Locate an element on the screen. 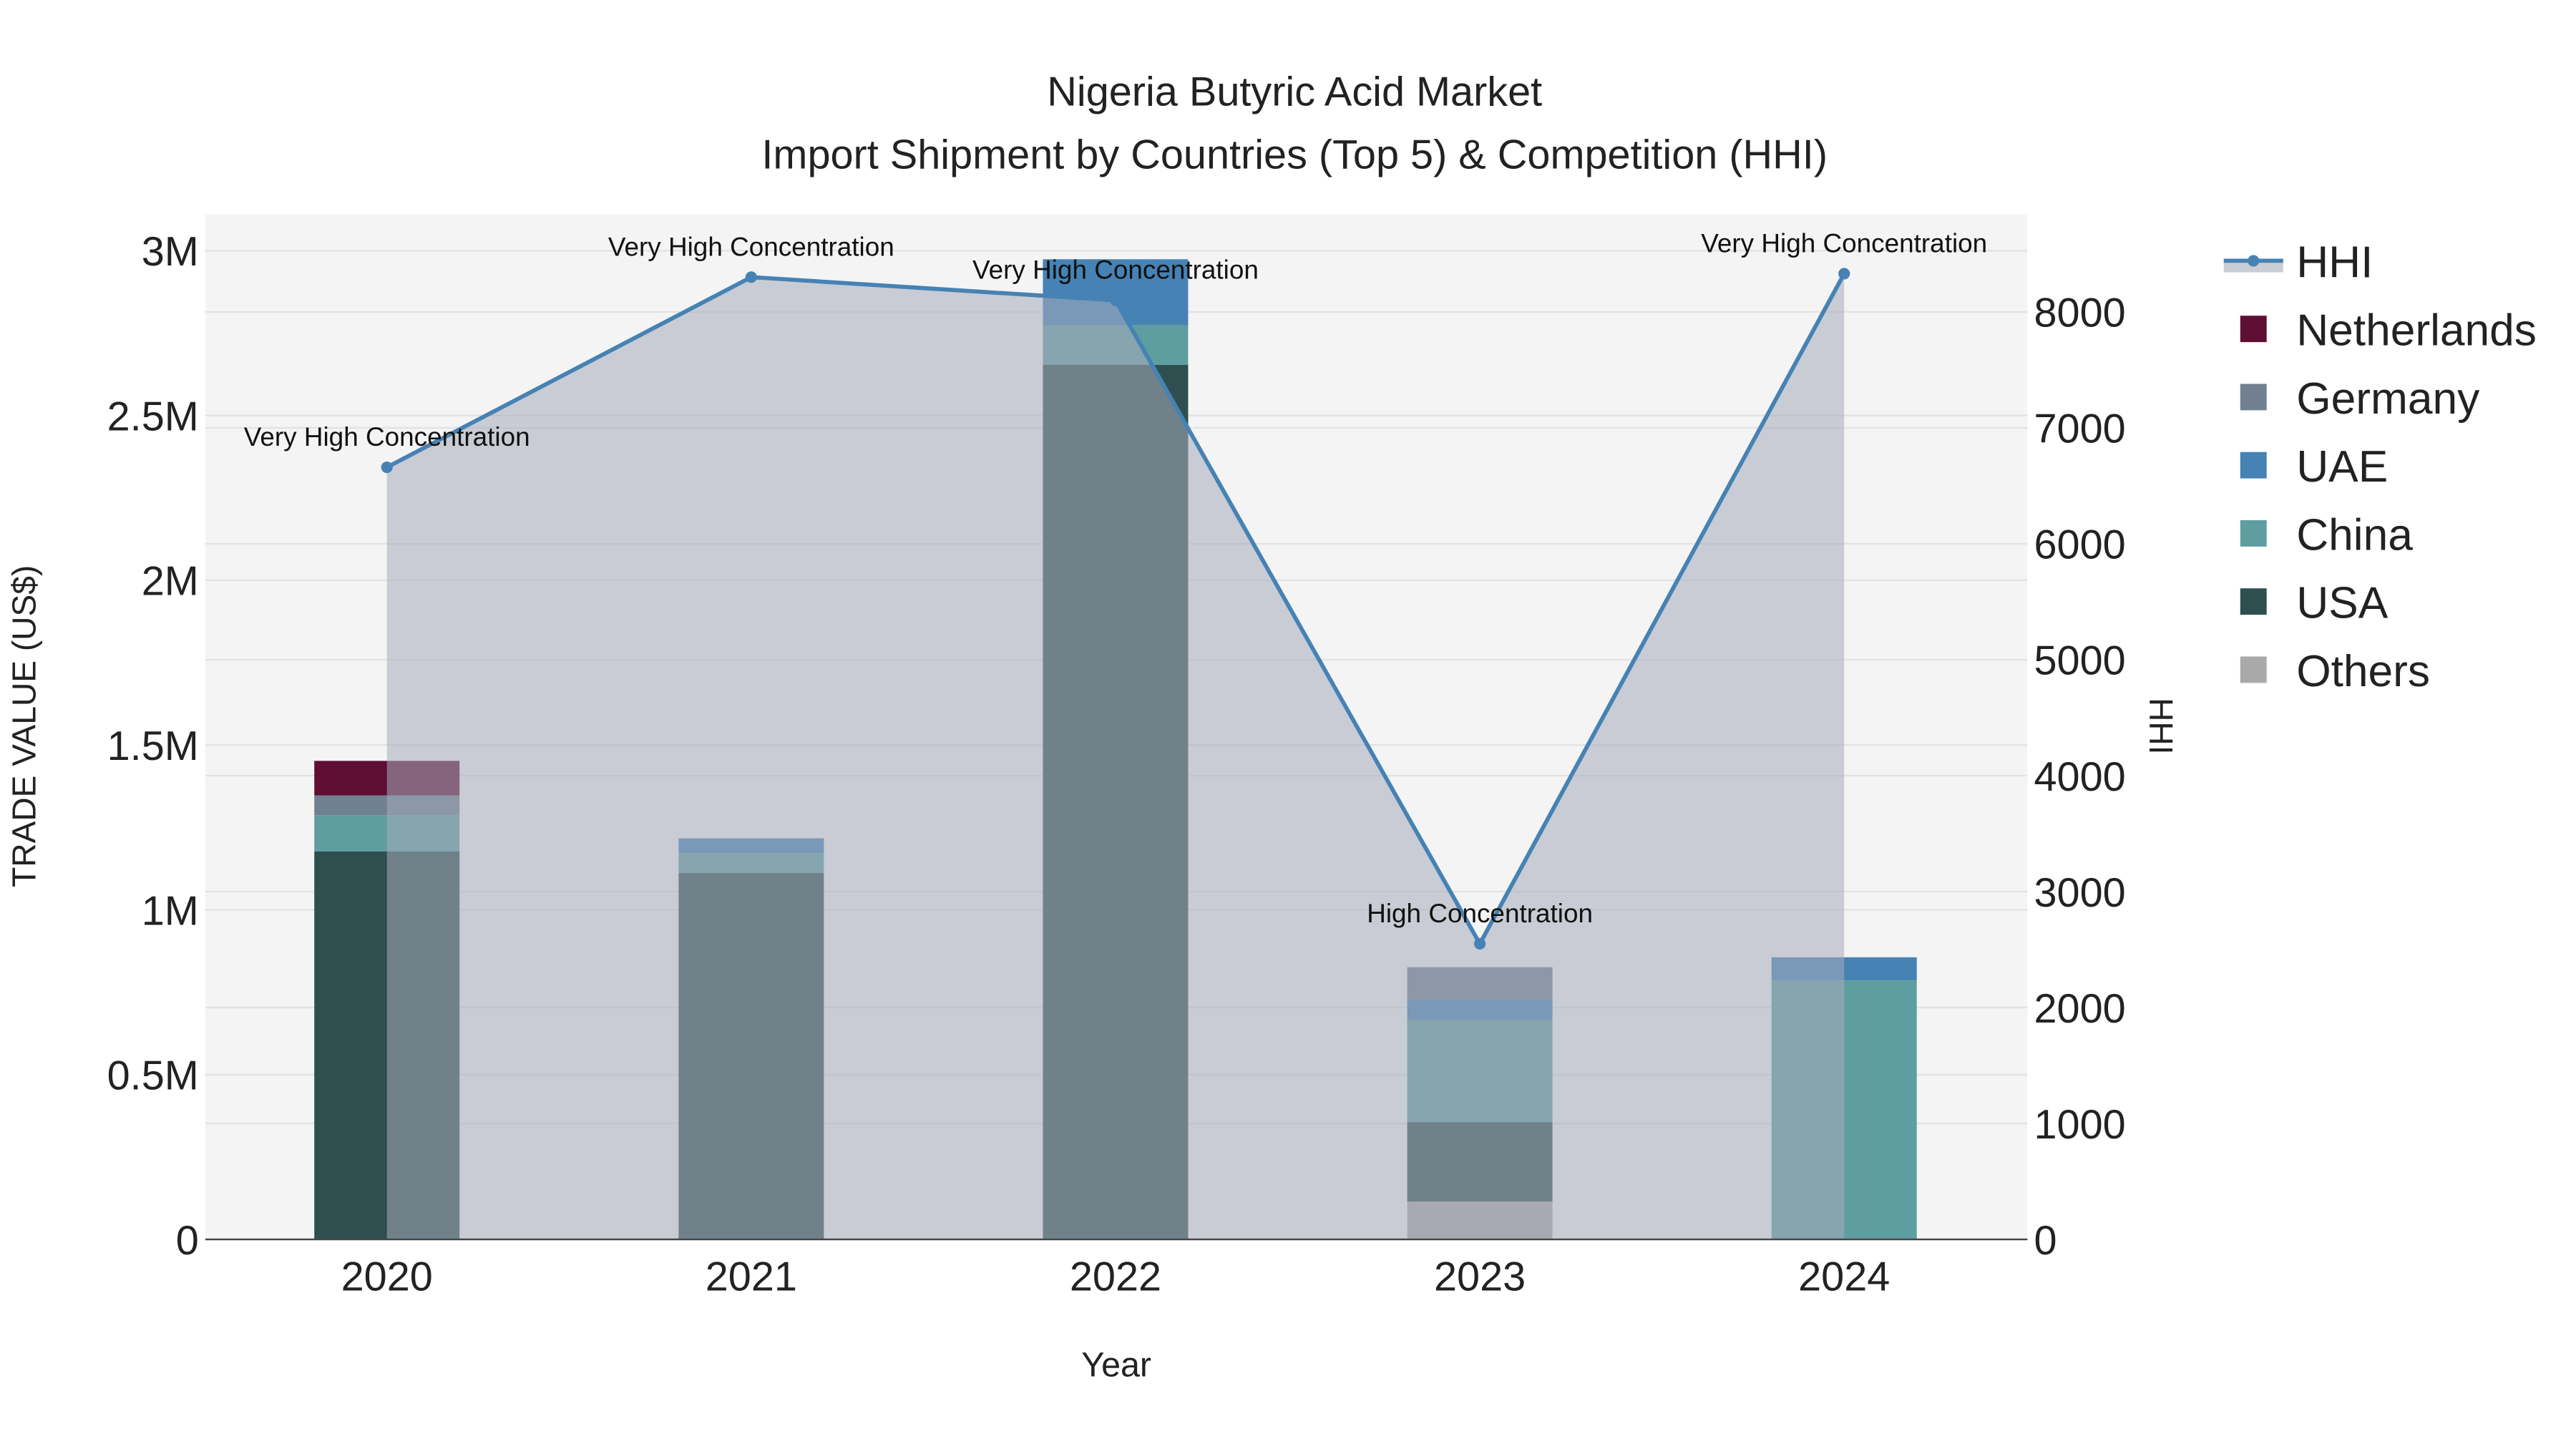 The image size is (2576, 1449). legend-label-netherlands: Netherlands is located at coordinates (2416, 331).